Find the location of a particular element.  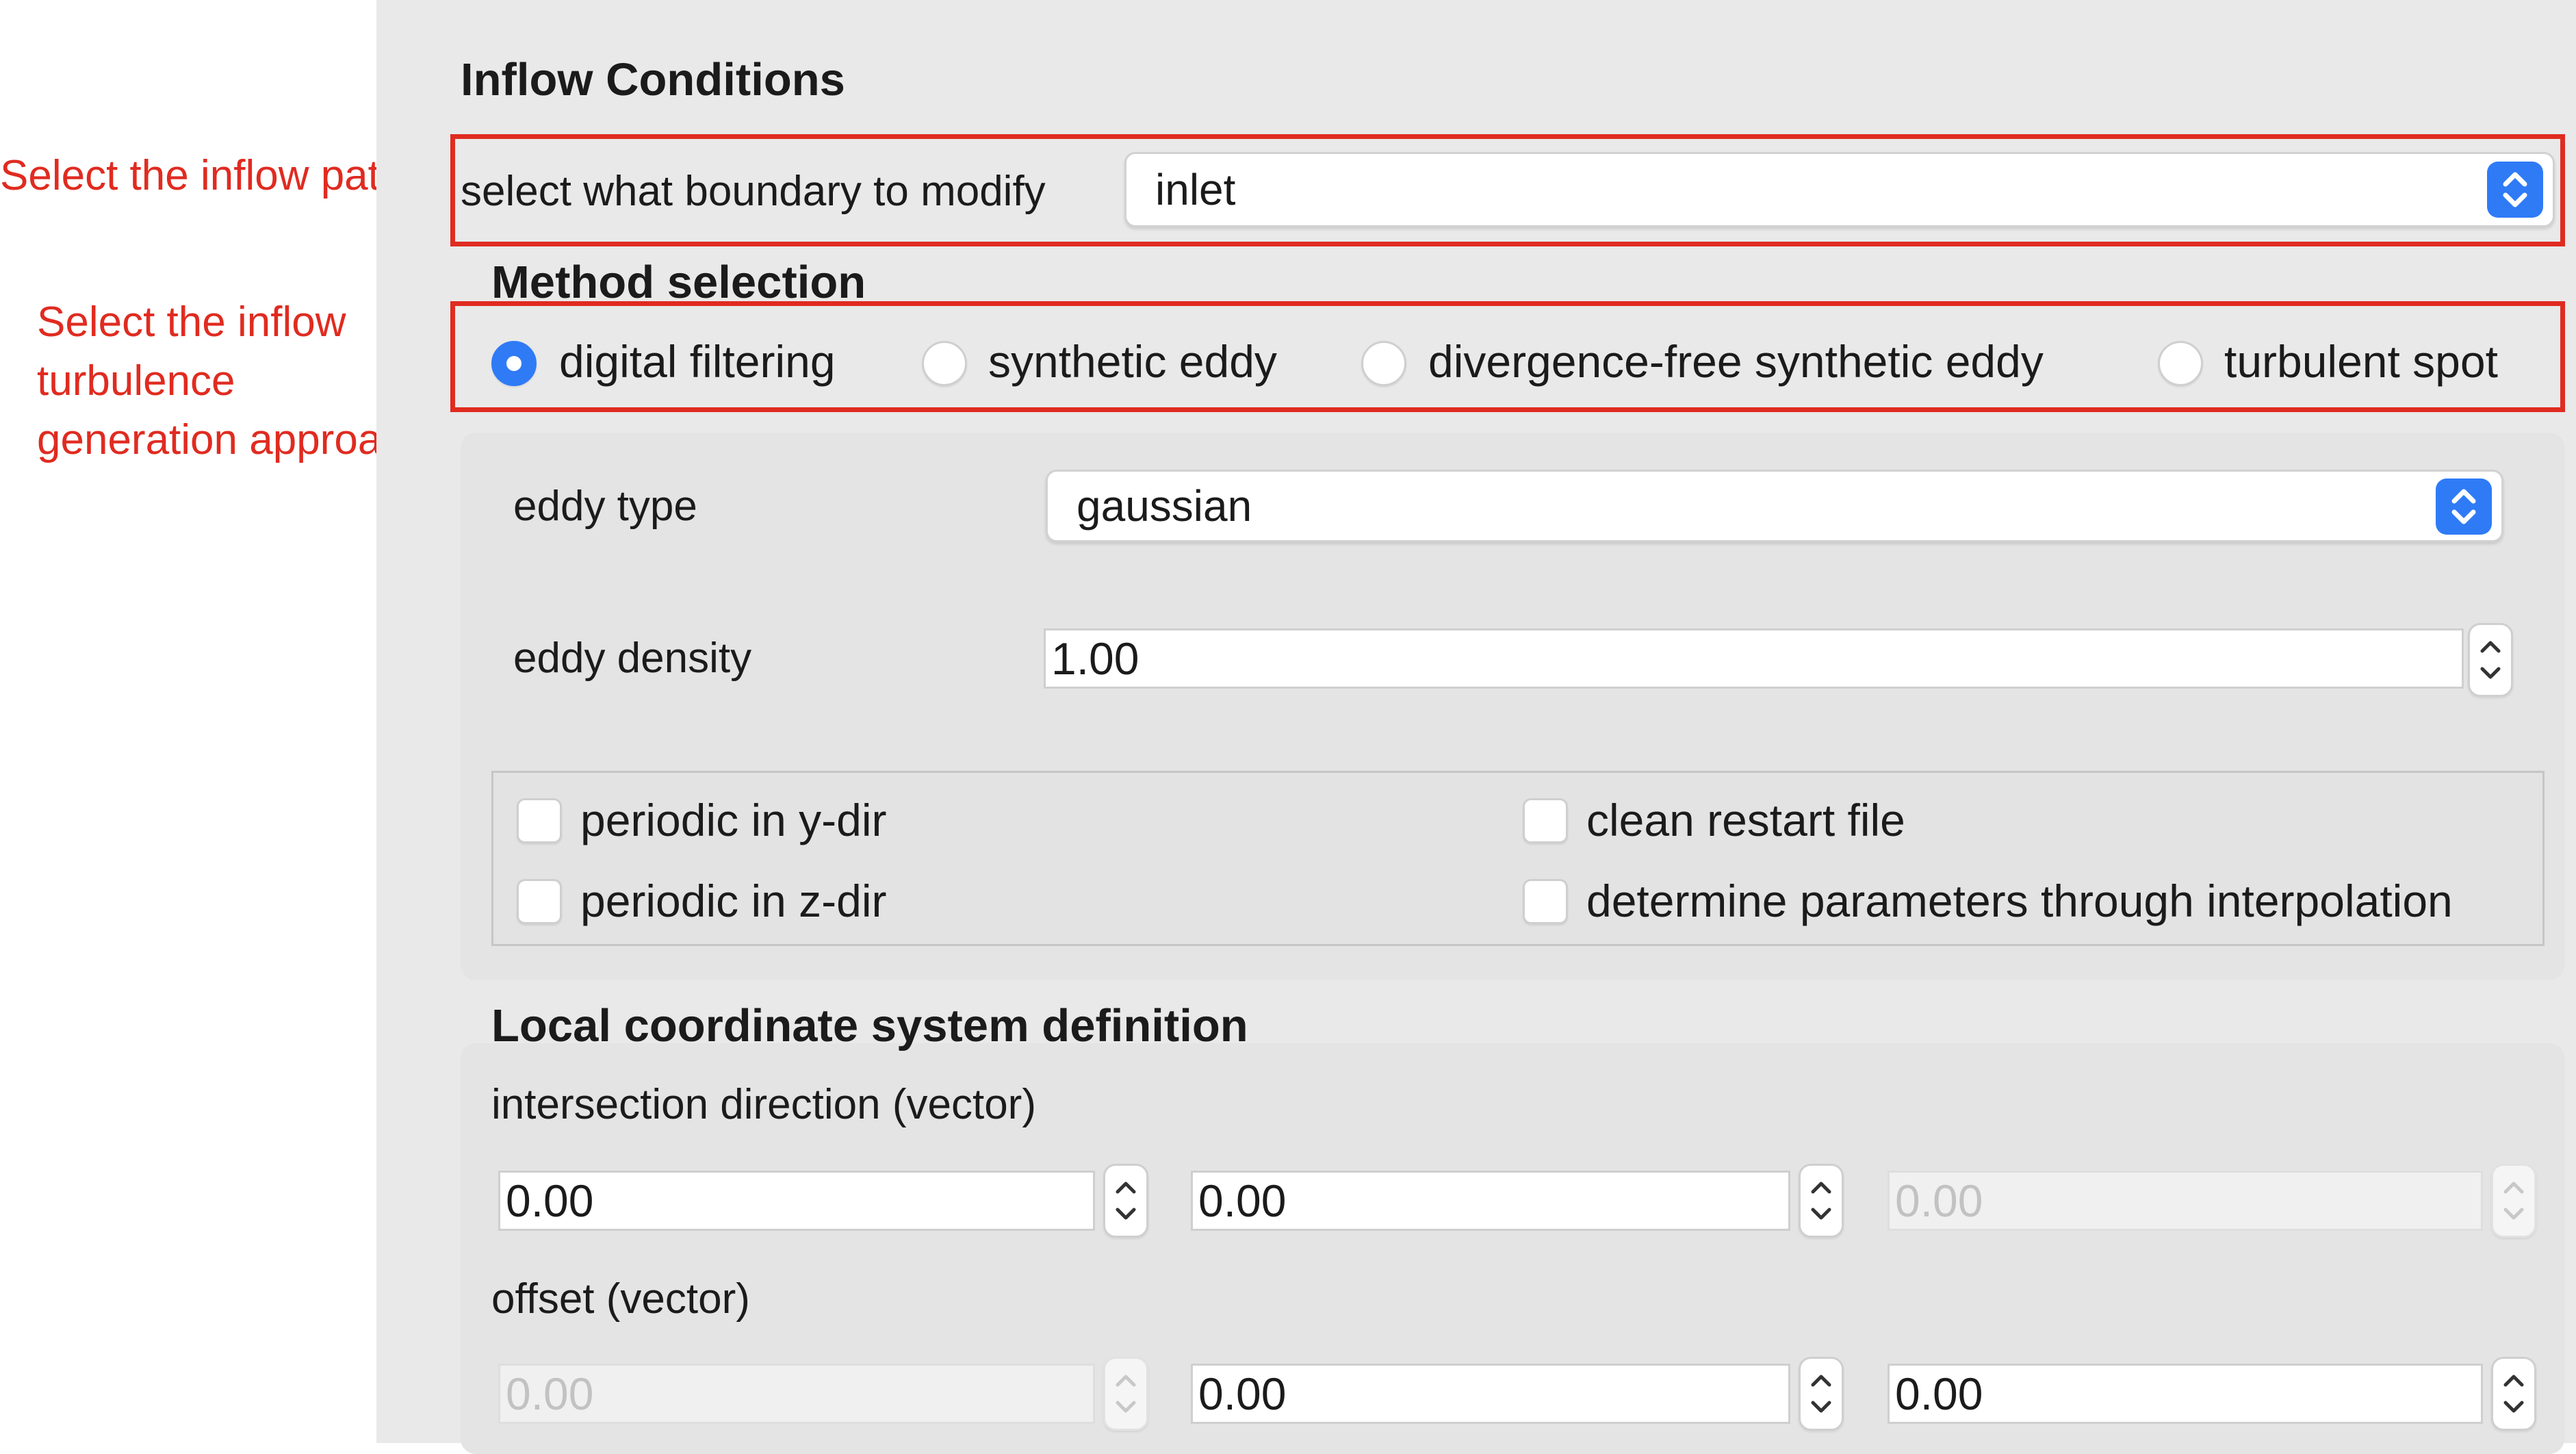

eddy-density-input: 1.00 is located at coordinates (1754, 658).